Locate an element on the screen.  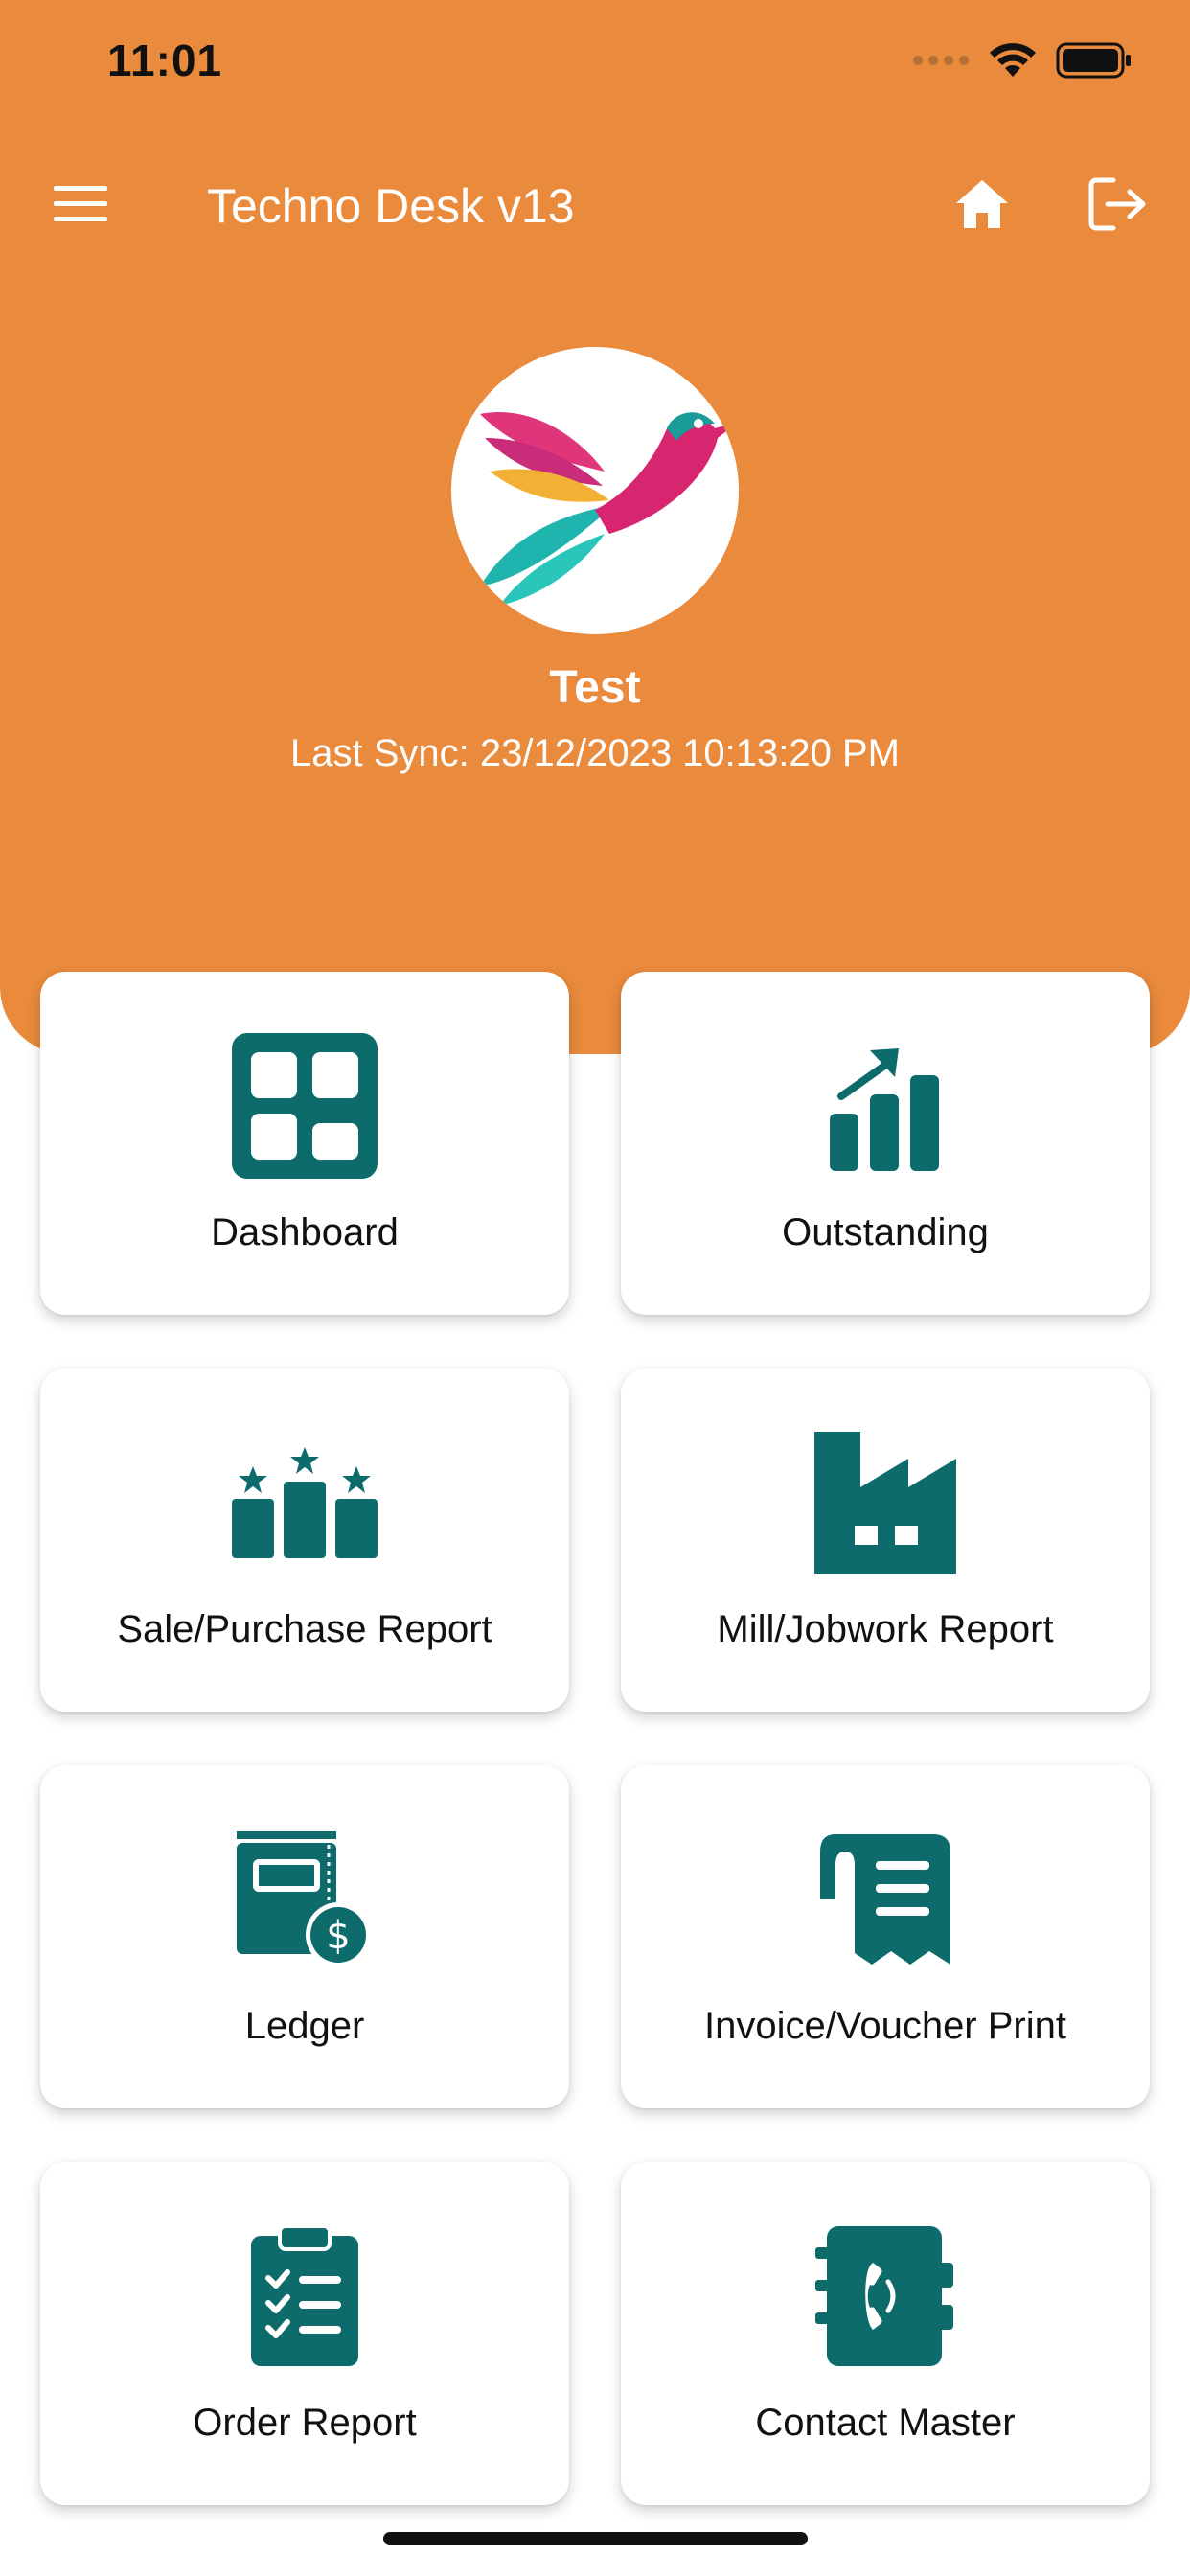
tile-ledger: $ Ledger is located at coordinates (304, 1936).